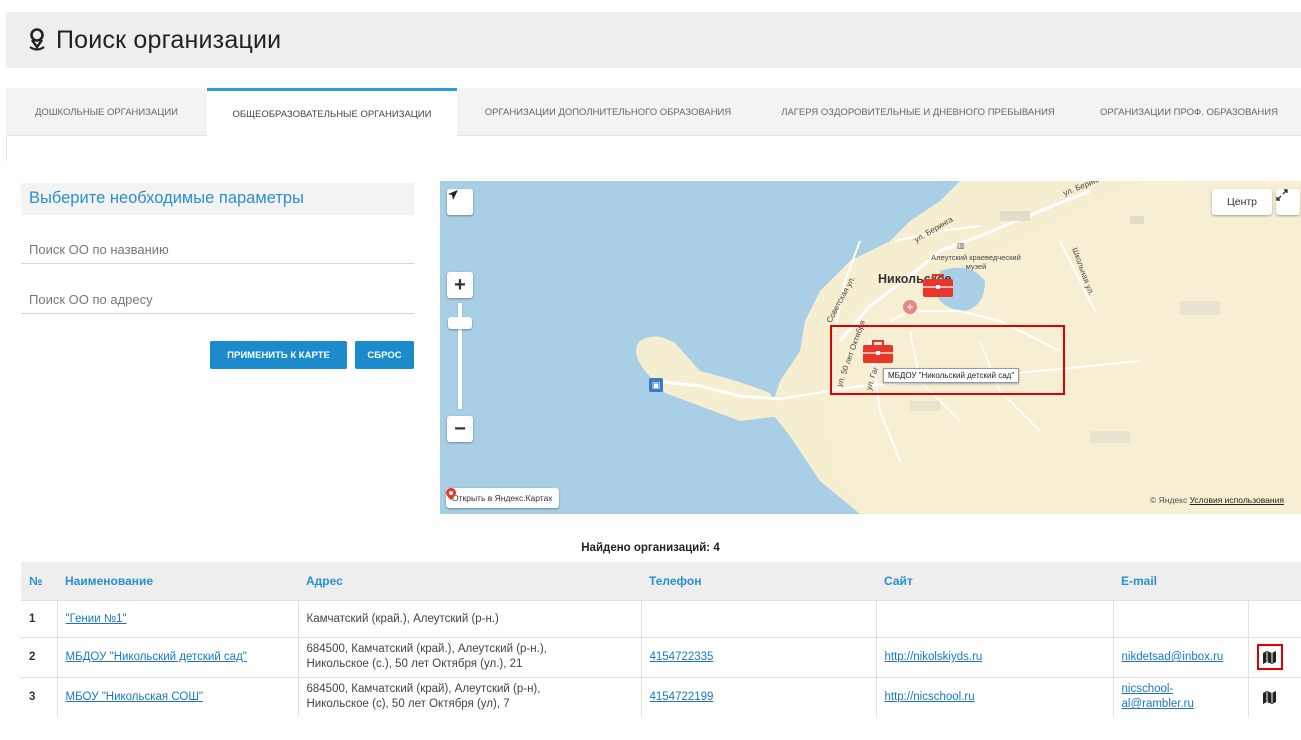 The width and height of the screenshot is (1301, 740). What do you see at coordinates (934, 657) in the screenshot?
I see `org-site-link: http://nikolskiyds.ru` at bounding box center [934, 657].